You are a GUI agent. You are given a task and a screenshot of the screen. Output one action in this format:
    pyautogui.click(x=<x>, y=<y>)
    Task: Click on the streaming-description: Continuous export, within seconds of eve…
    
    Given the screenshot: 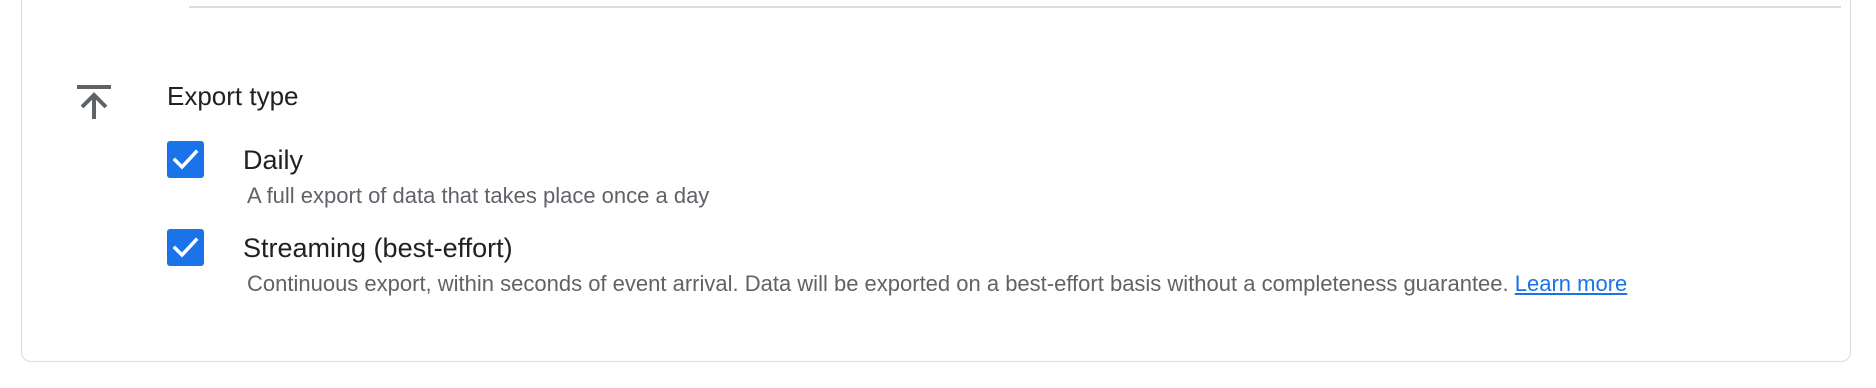 What is the action you would take?
    pyautogui.click(x=881, y=283)
    